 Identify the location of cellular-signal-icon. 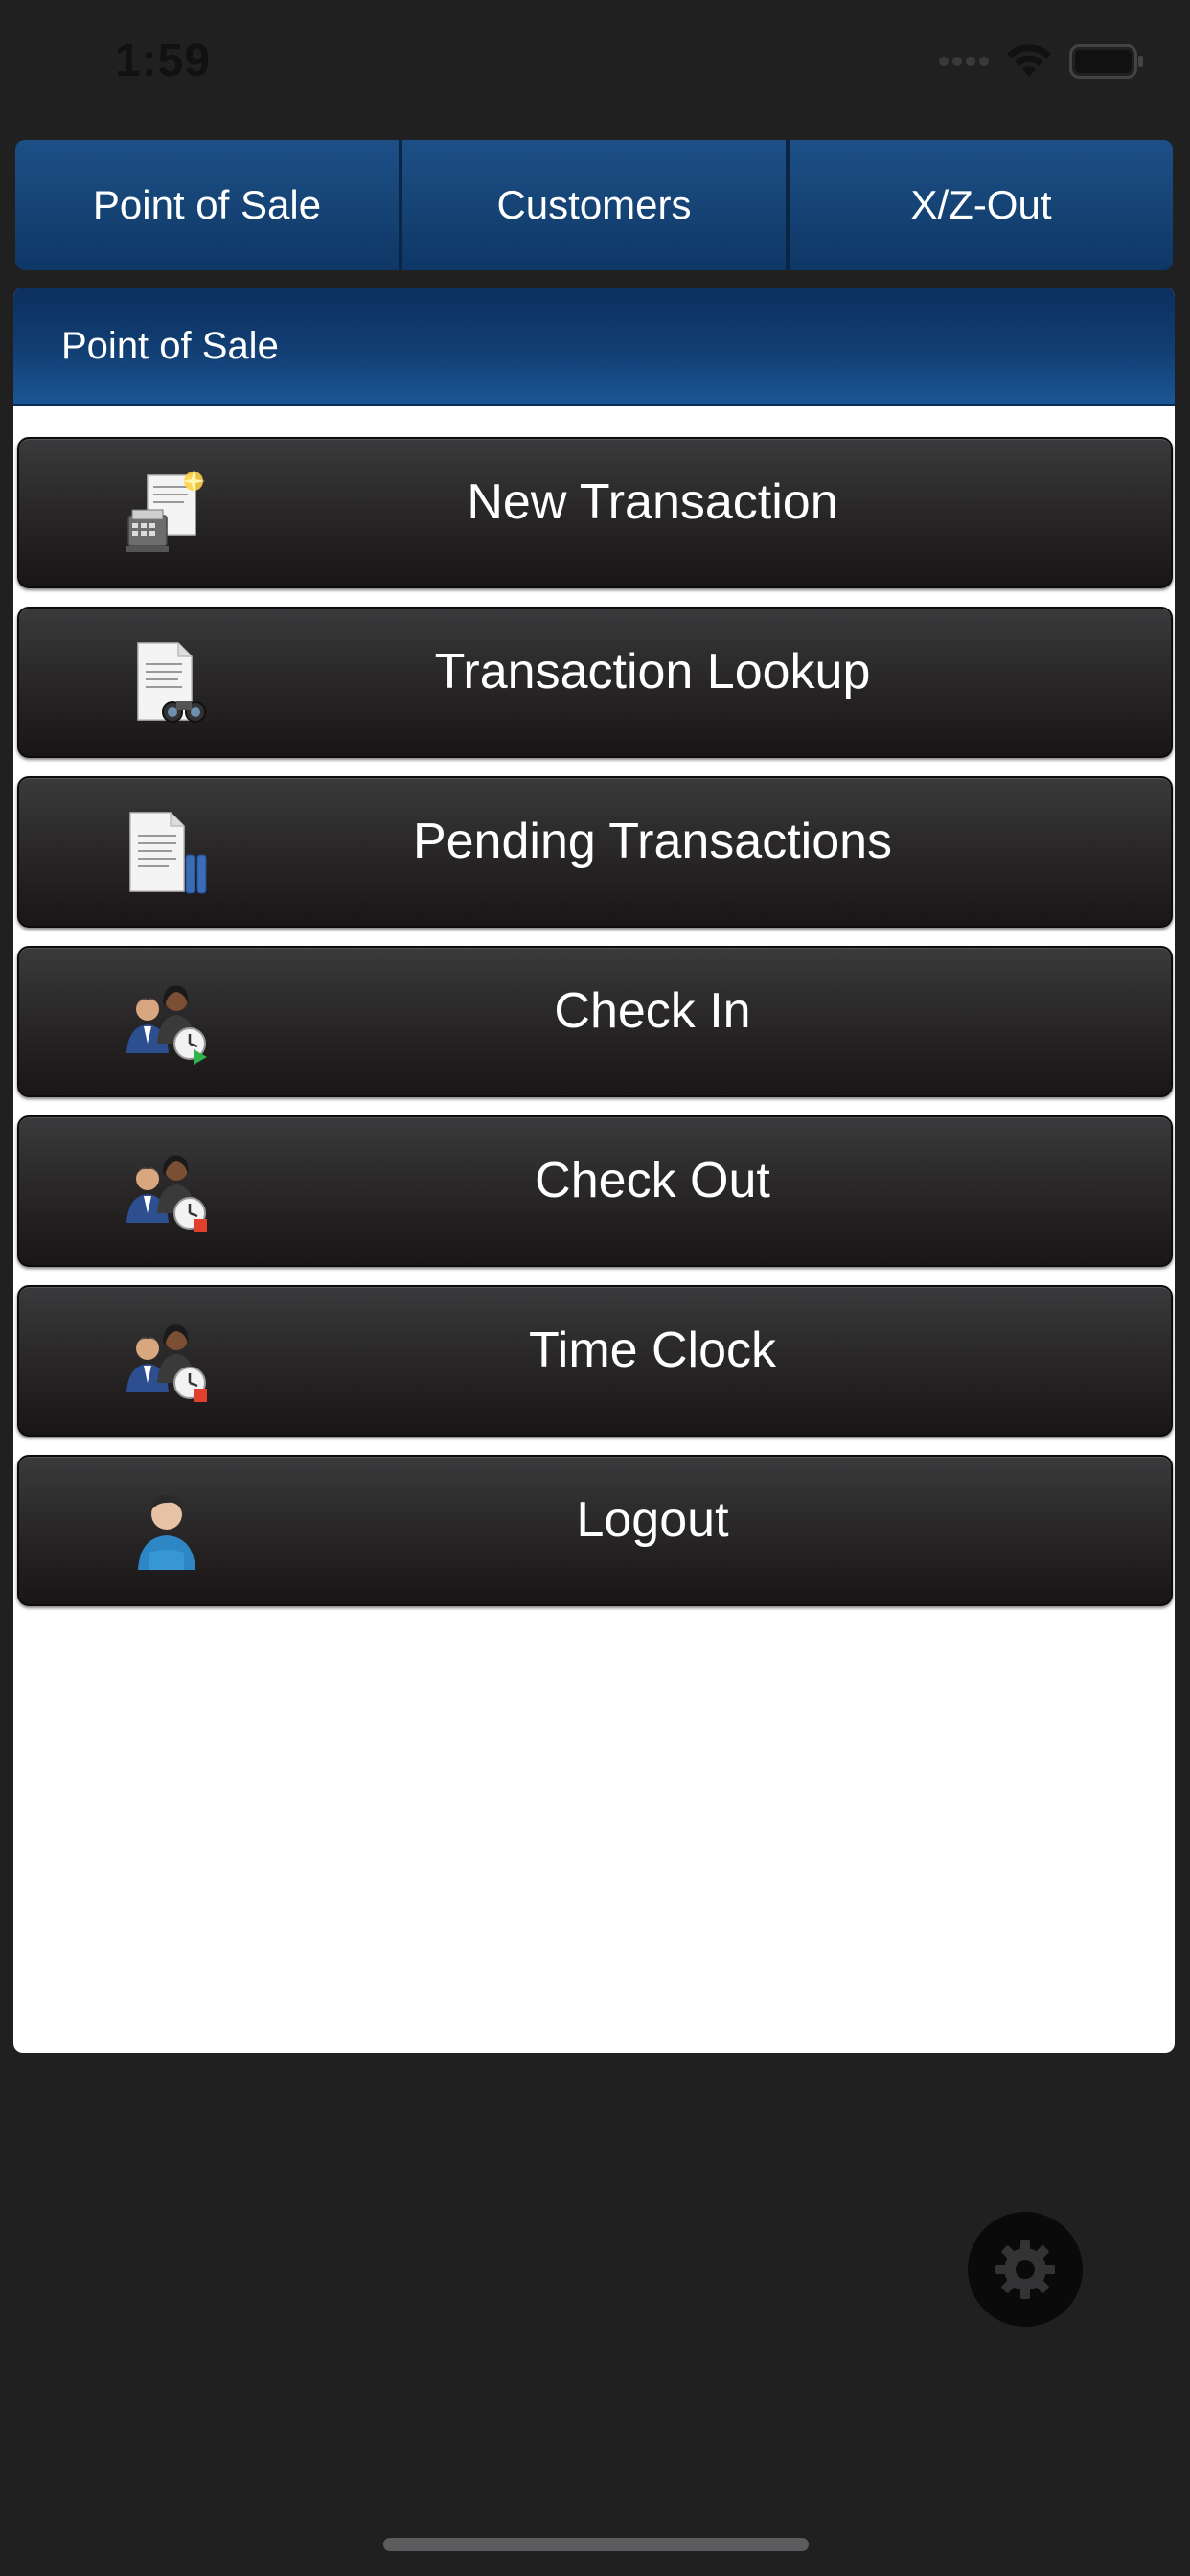
(964, 62).